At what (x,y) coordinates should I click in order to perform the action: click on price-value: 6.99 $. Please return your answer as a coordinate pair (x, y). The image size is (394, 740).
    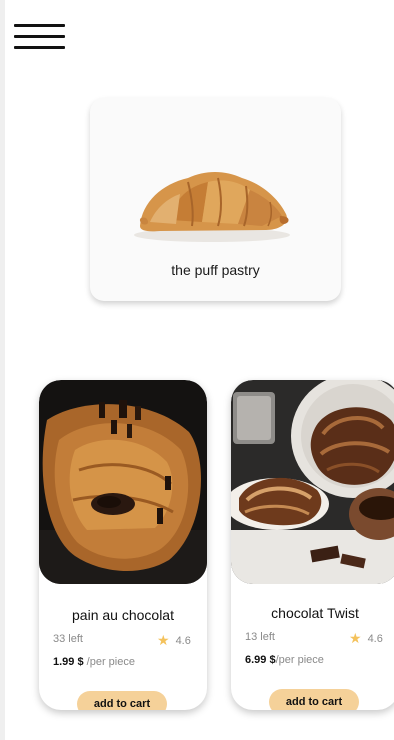
    Looking at the image, I should click on (260, 660).